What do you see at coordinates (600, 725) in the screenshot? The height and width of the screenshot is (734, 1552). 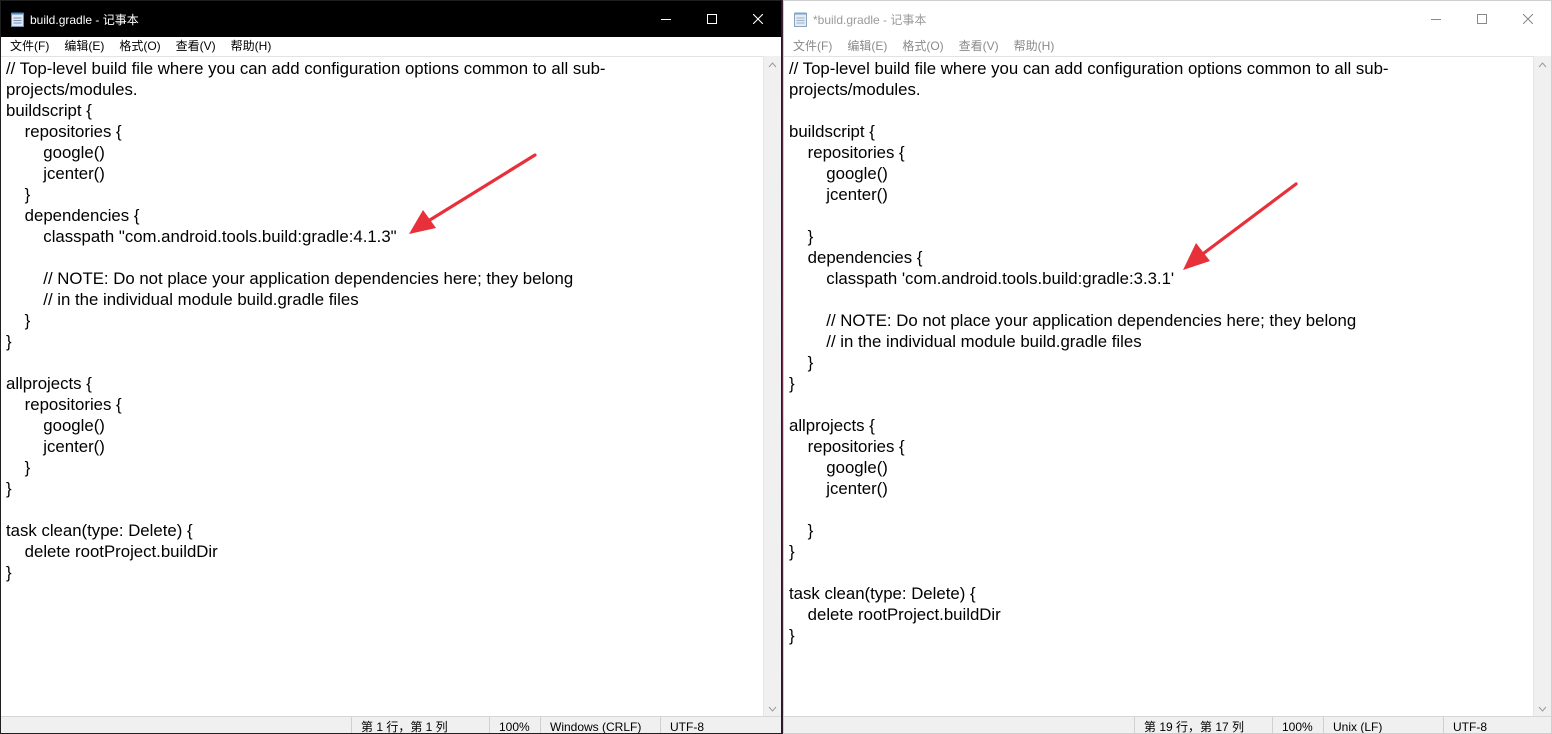 I see `status-line-ending: Windows (CRLF)` at bounding box center [600, 725].